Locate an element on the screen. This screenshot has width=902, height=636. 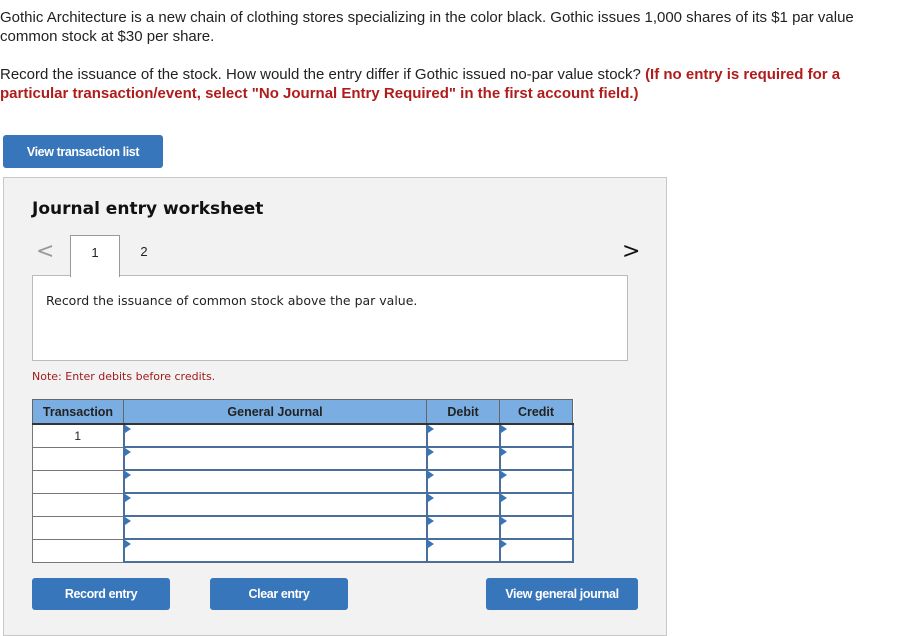
table-row: 1 is located at coordinates (303, 435).